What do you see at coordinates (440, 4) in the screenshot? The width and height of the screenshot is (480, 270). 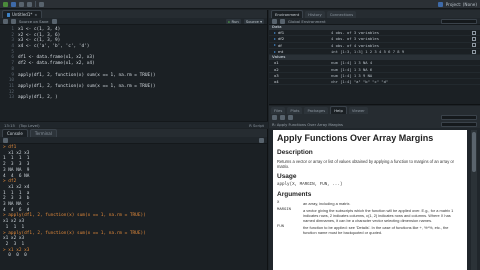 I see `project-icon` at bounding box center [440, 4].